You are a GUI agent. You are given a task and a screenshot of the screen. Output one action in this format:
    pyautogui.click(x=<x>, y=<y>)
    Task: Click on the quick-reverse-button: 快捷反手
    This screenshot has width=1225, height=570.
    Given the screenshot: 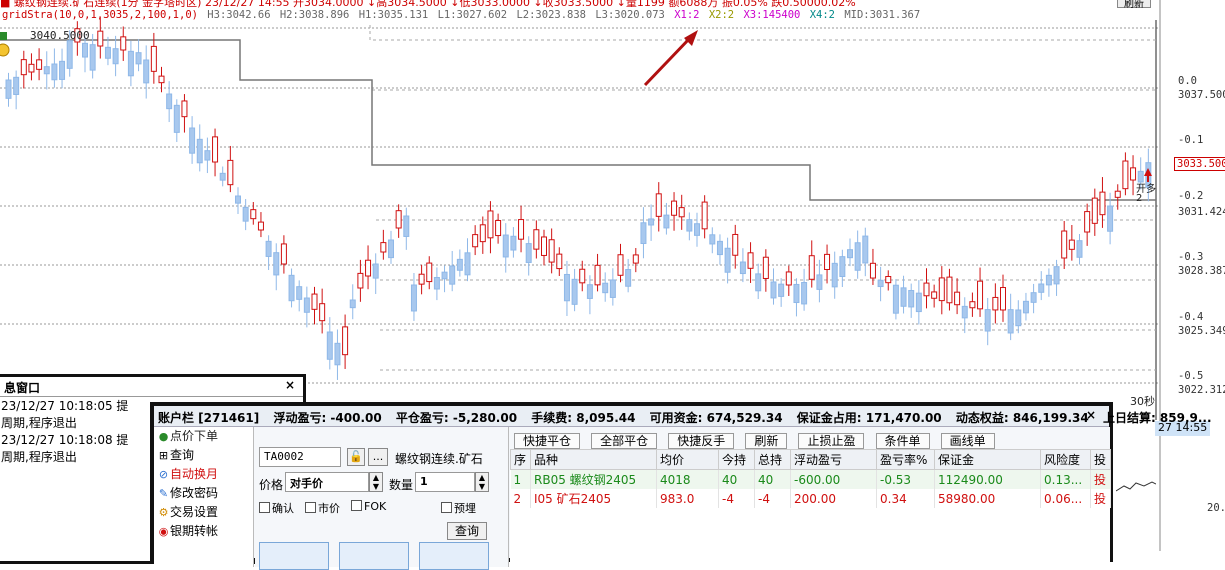 What is the action you would take?
    pyautogui.click(x=701, y=441)
    